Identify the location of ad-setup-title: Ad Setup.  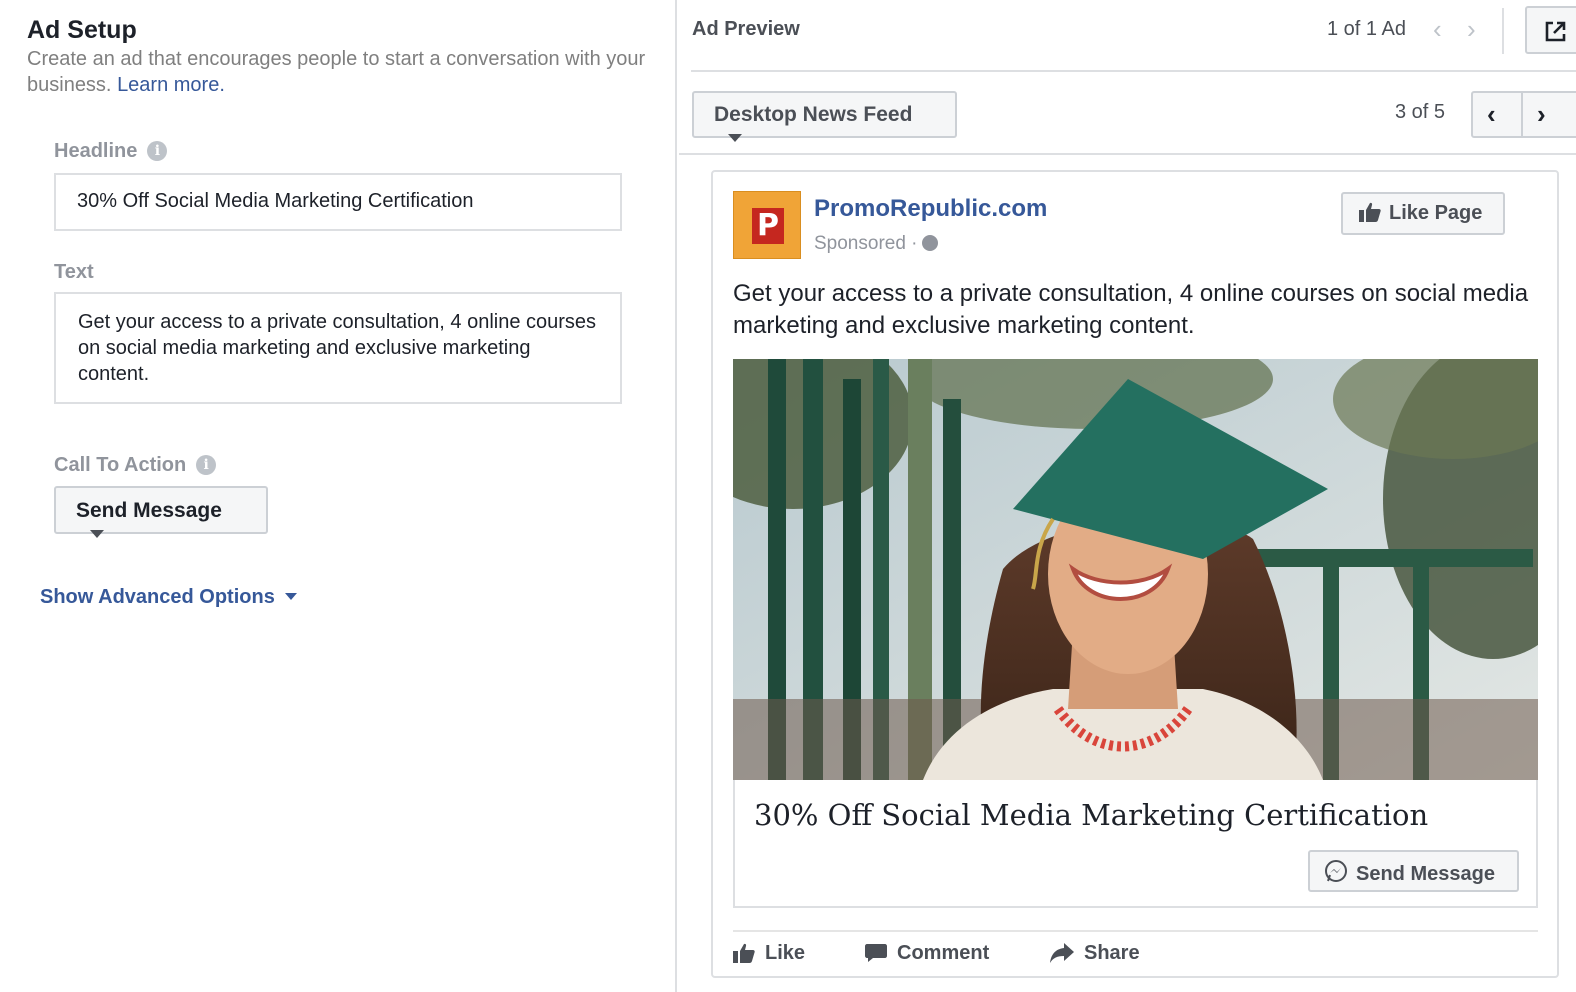
(82, 30).